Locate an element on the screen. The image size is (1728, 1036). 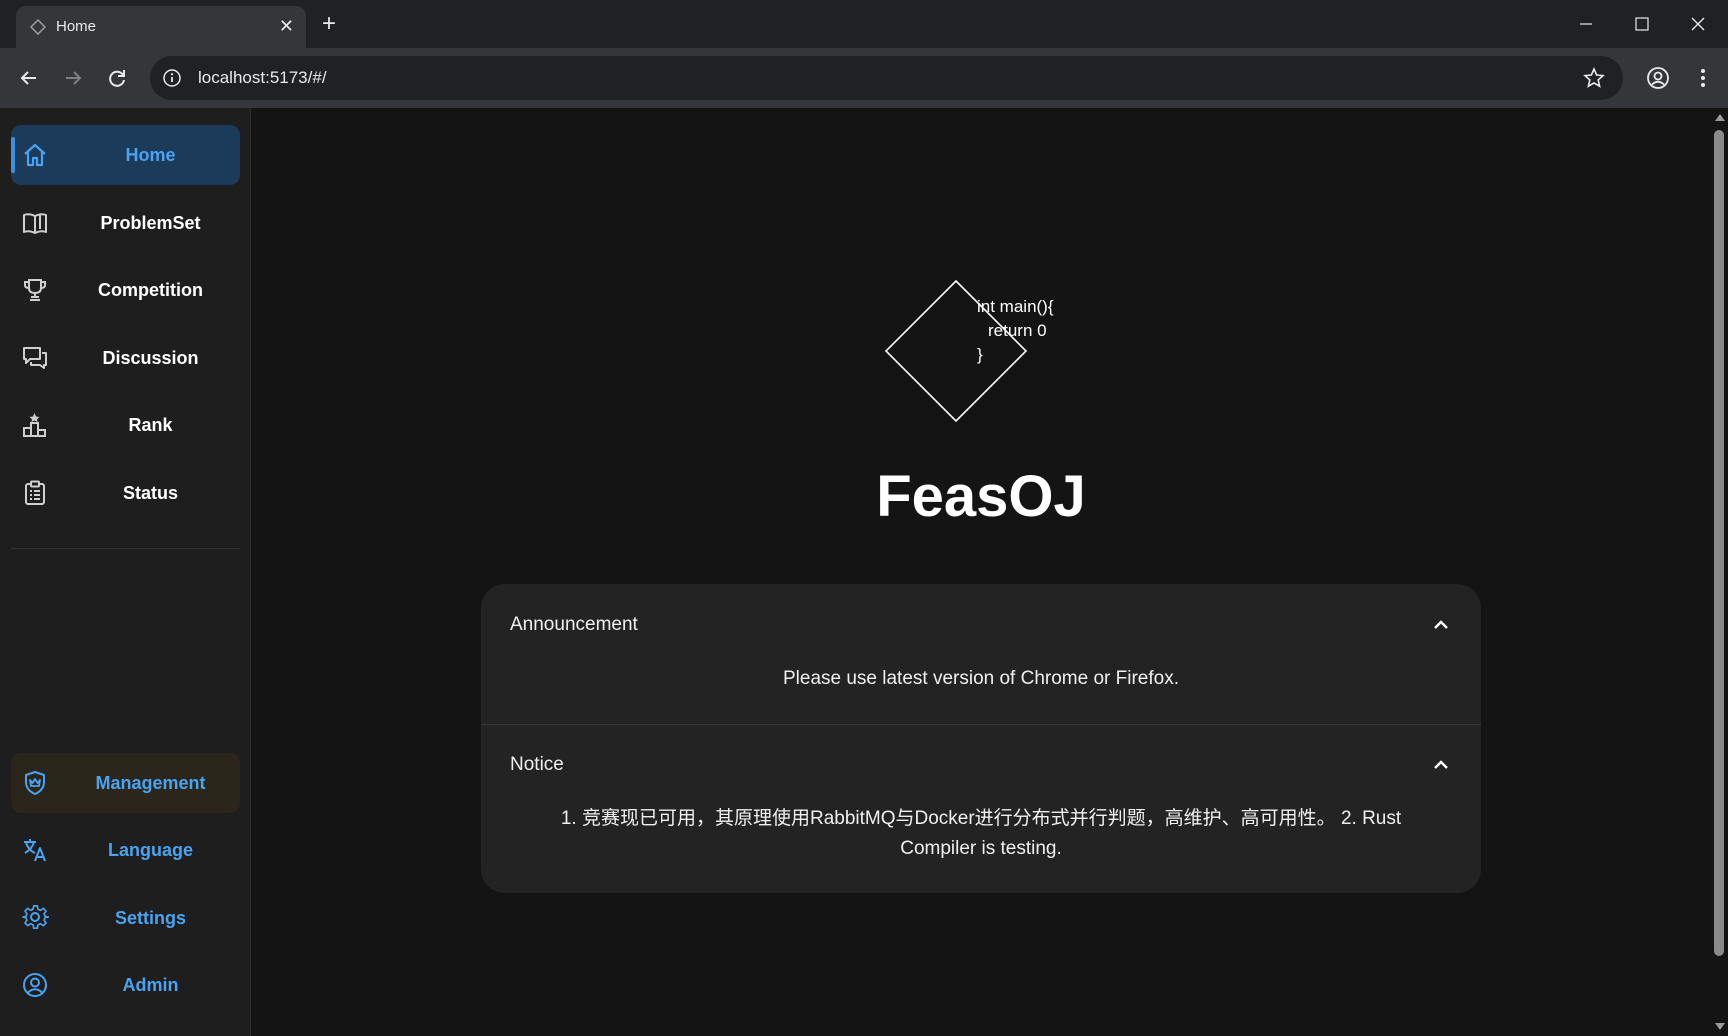
browser-tab: Home ✕ is located at coordinates (161, 27).